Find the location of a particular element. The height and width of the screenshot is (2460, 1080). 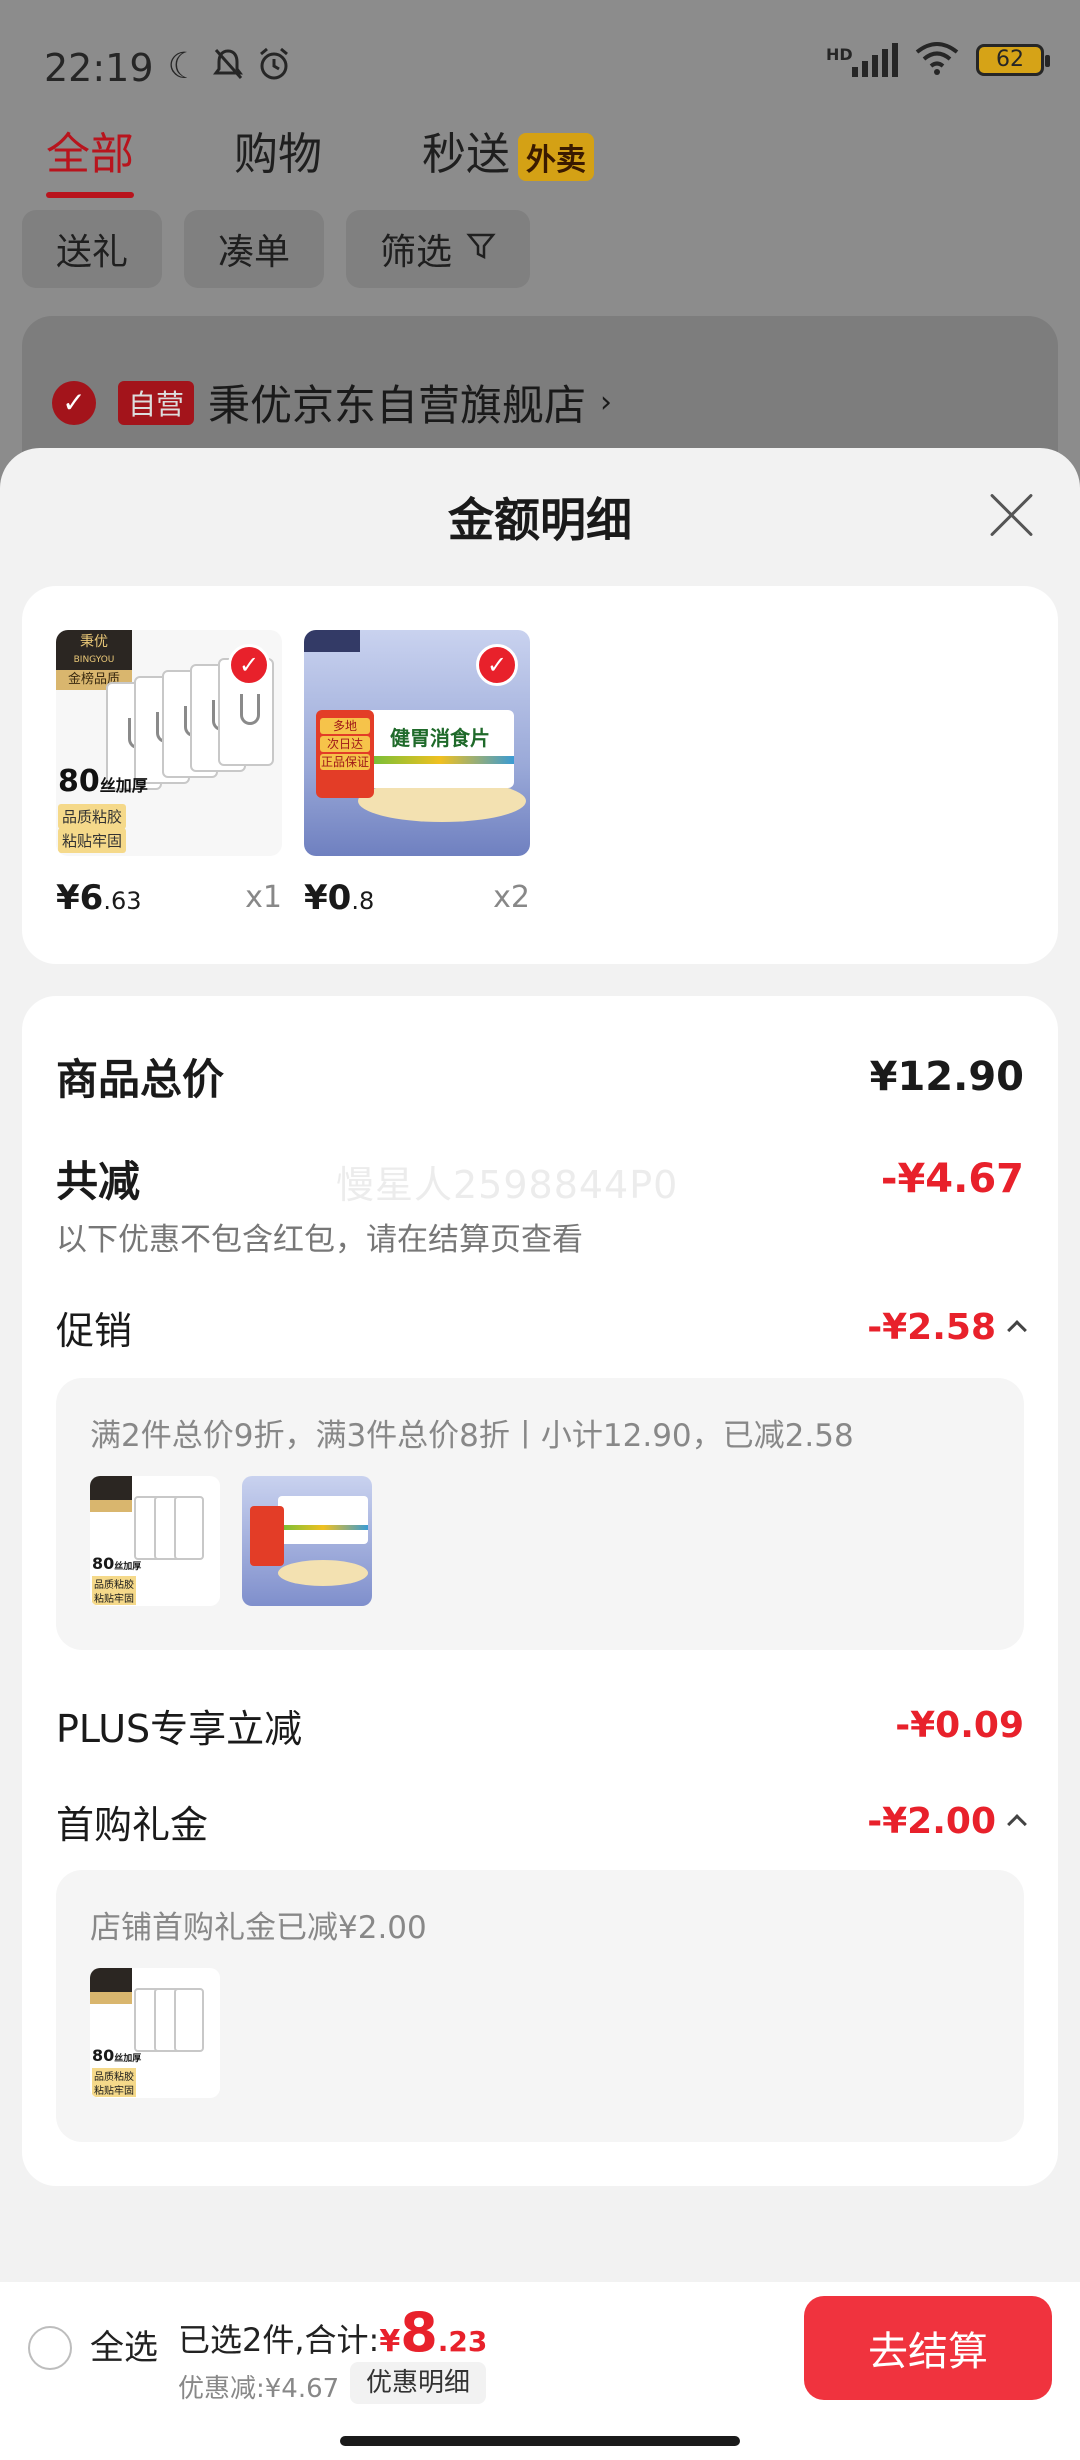

alarm-icon is located at coordinates (274, 68).